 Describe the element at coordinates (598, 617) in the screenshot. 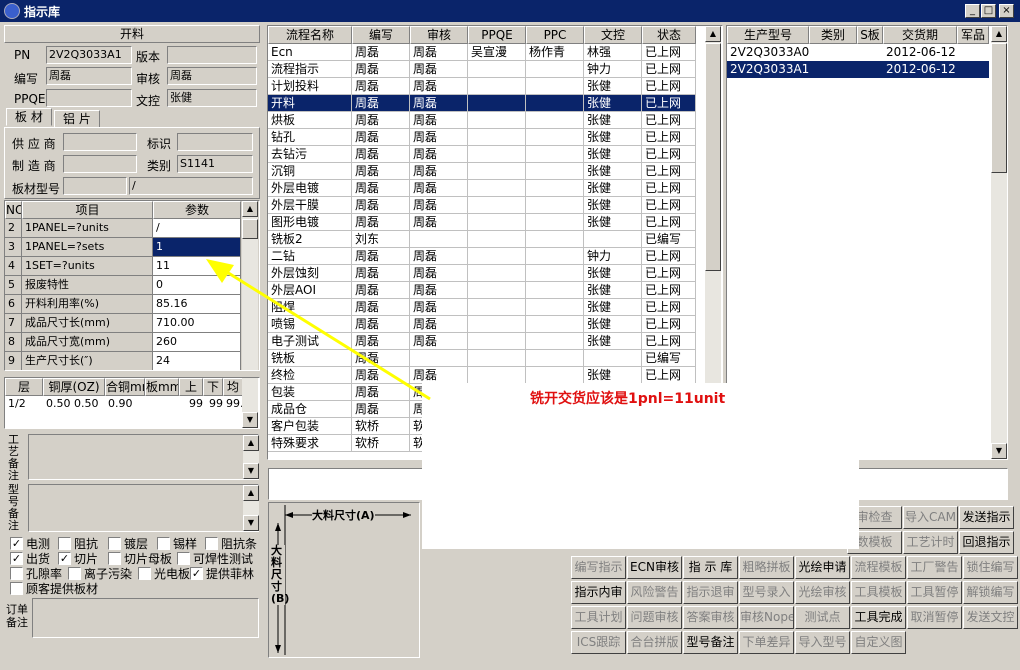

I see `action-button: 工具计划` at that location.